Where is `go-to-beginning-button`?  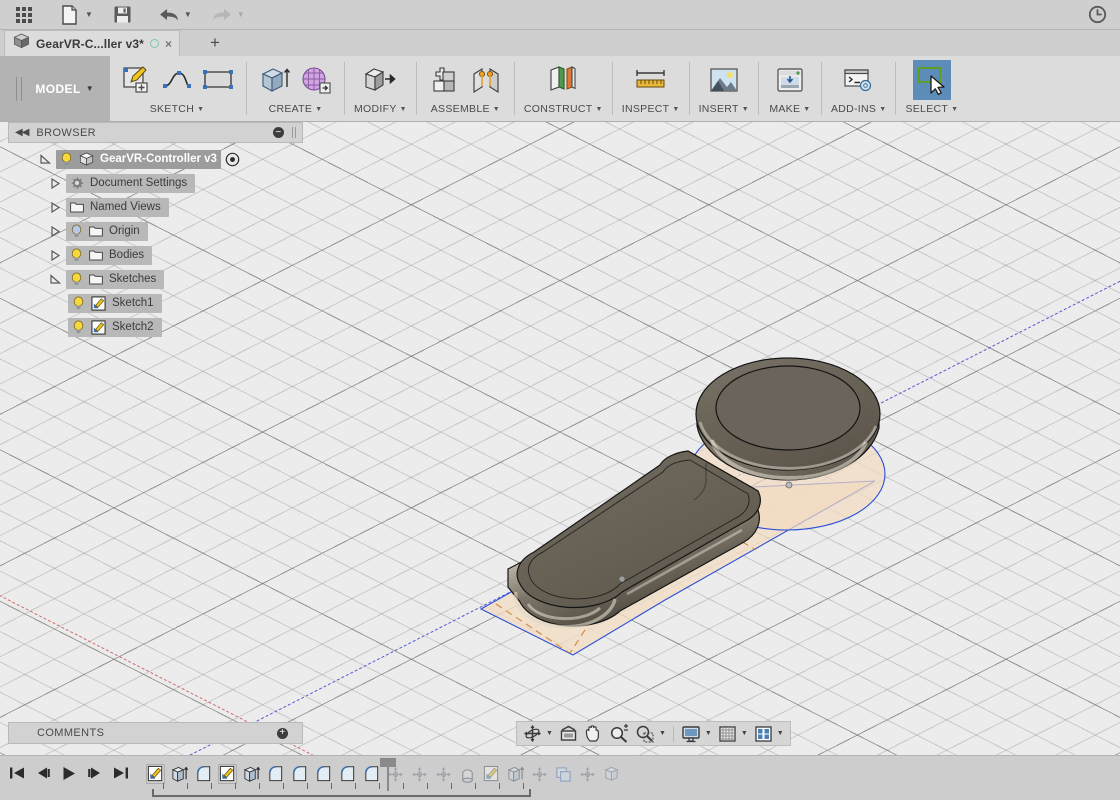
go-to-beginning-button is located at coordinates (17, 773).